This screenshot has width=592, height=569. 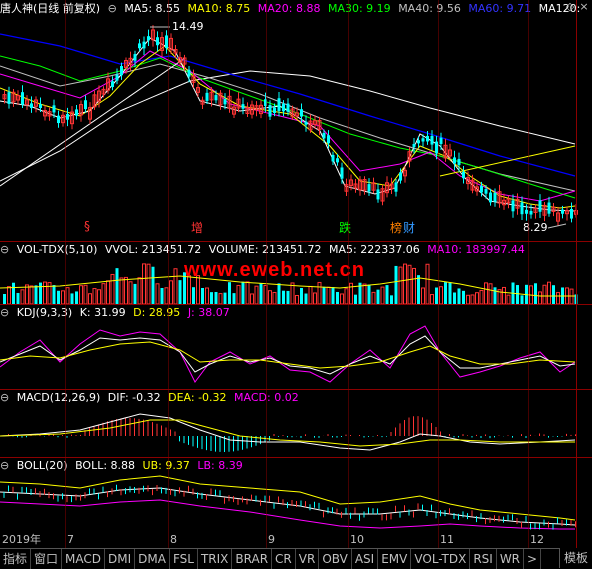 What do you see at coordinates (483, 559) in the screenshot?
I see `tab-rsi: RSI` at bounding box center [483, 559].